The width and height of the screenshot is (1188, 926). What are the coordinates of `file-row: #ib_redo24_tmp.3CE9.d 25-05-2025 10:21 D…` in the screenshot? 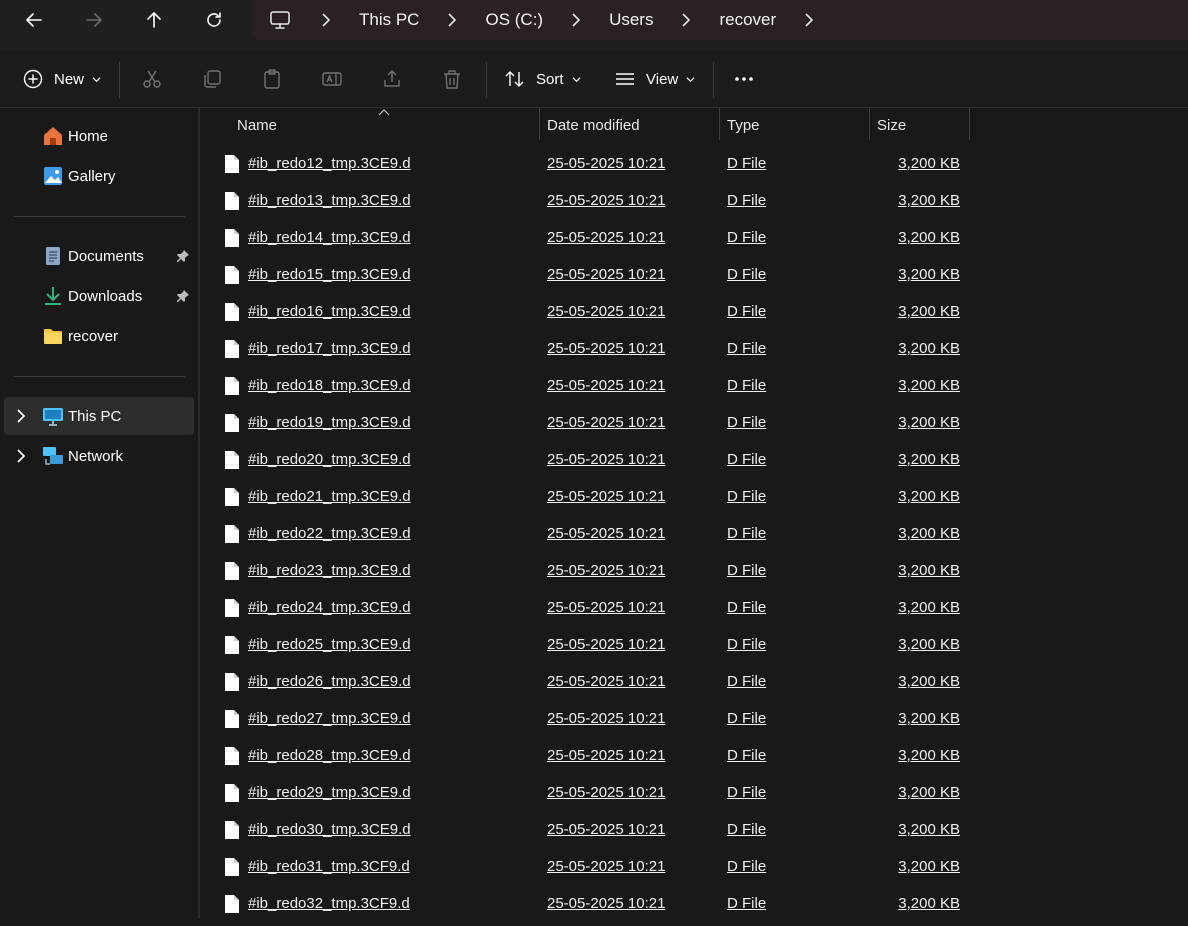 It's located at (694, 608).